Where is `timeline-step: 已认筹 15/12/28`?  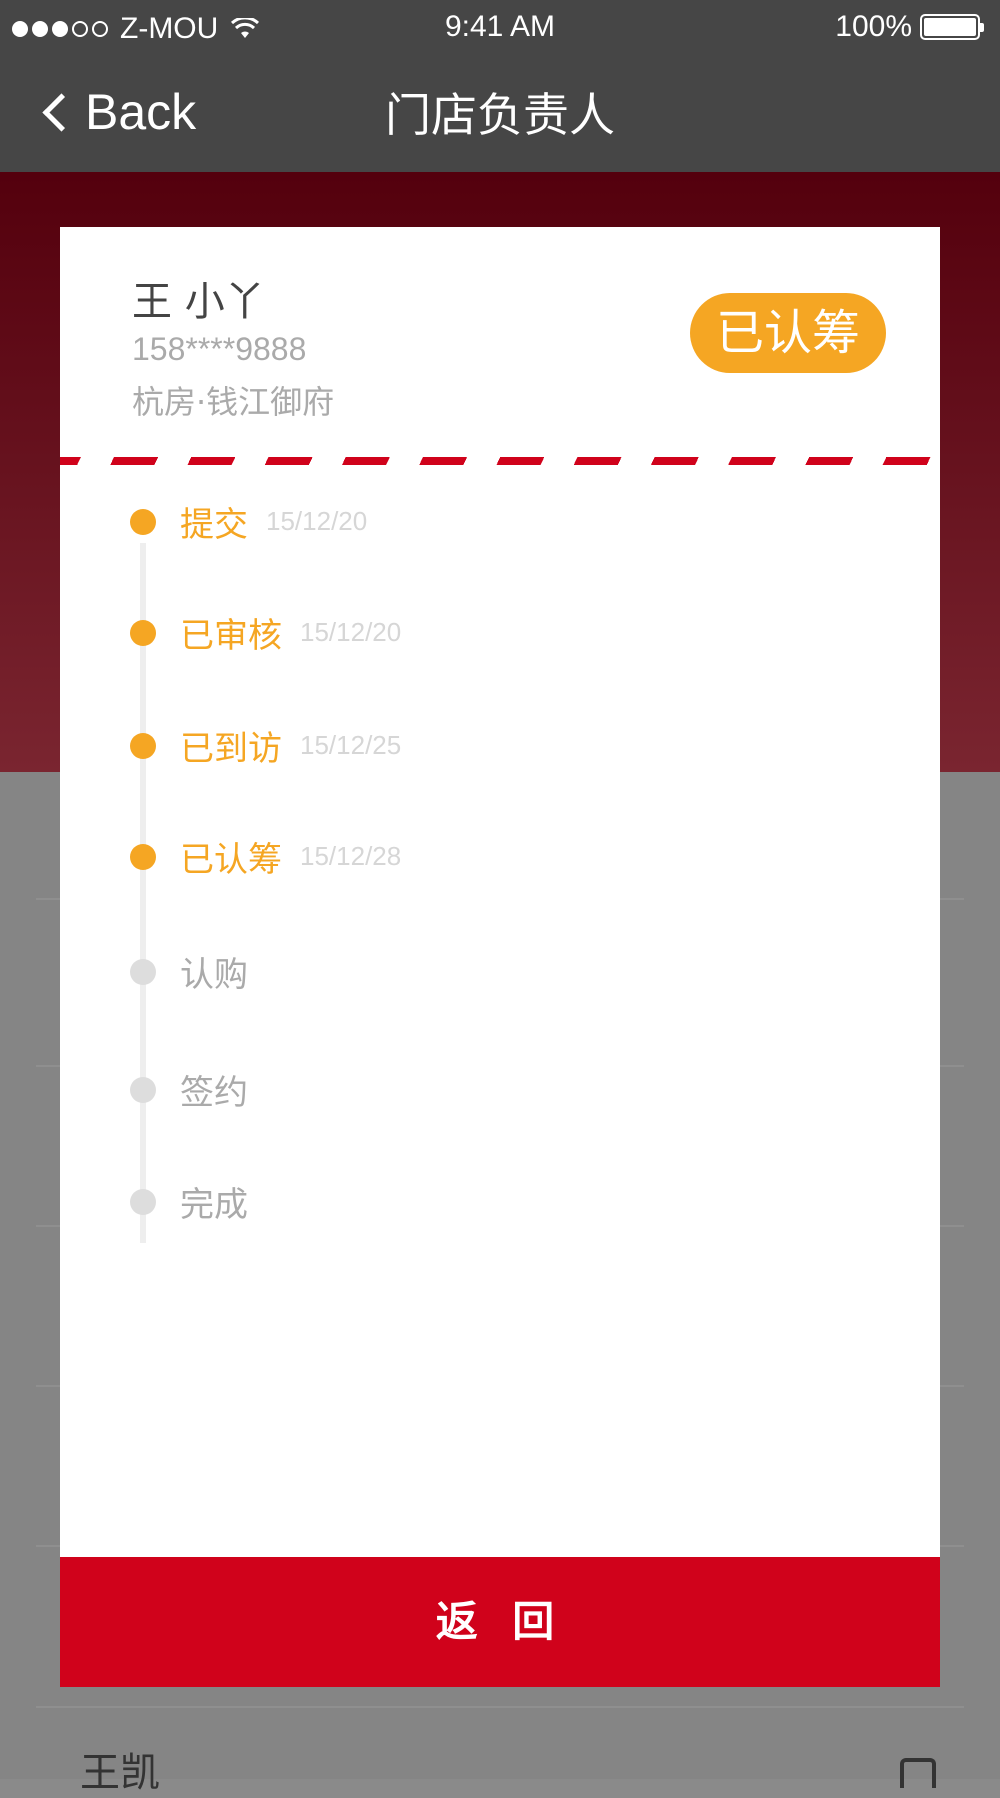
timeline-step: 已认筹 15/12/28 is located at coordinates (265, 856).